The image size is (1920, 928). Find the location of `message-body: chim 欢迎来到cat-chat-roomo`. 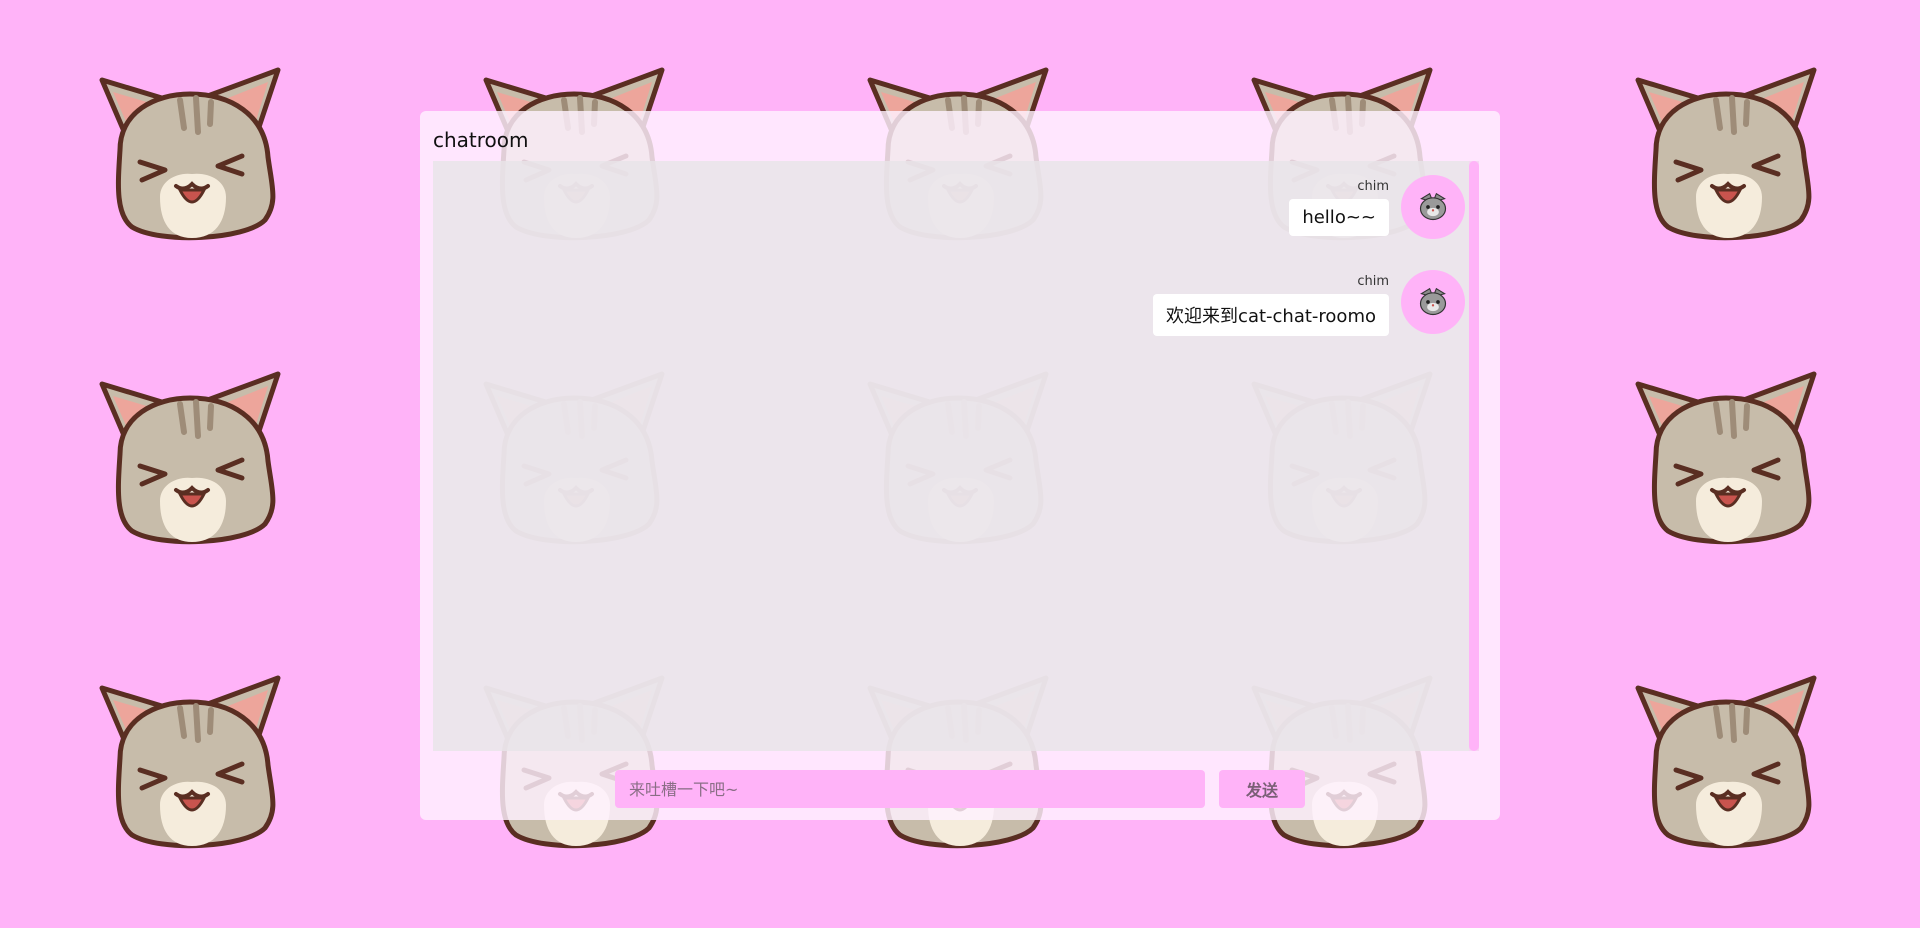

message-body: chim 欢迎来到cat-chat-roomo is located at coordinates (1271, 303).